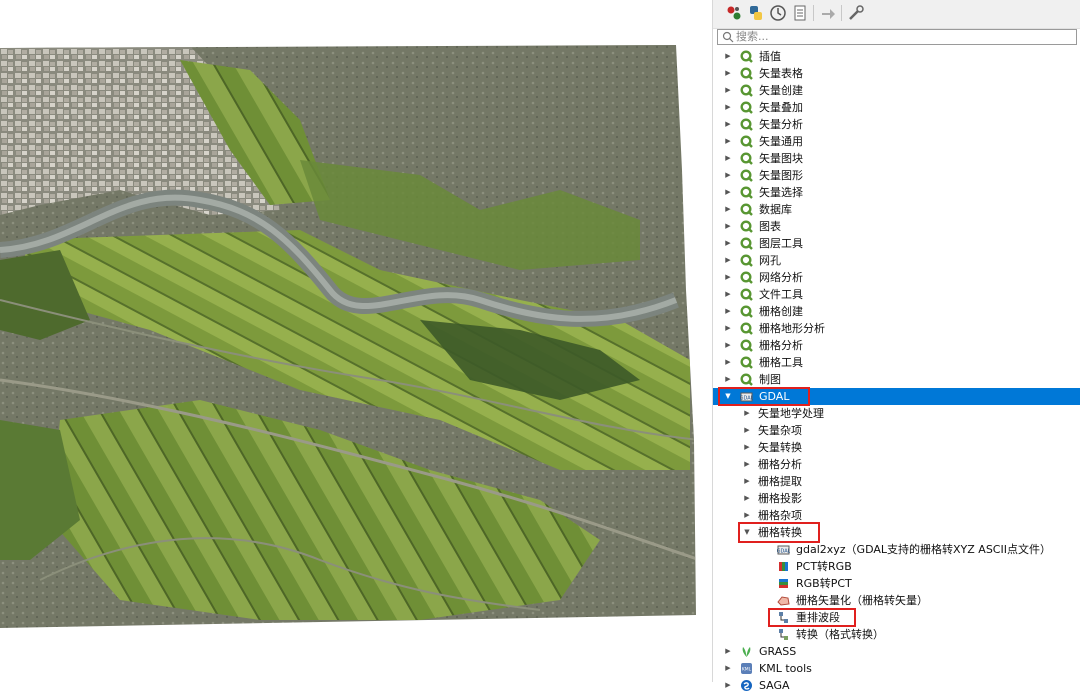 The width and height of the screenshot is (1080, 697). Describe the element at coordinates (896, 430) in the screenshot. I see `tree-subgroup: ▶ 矢量杂项` at that location.